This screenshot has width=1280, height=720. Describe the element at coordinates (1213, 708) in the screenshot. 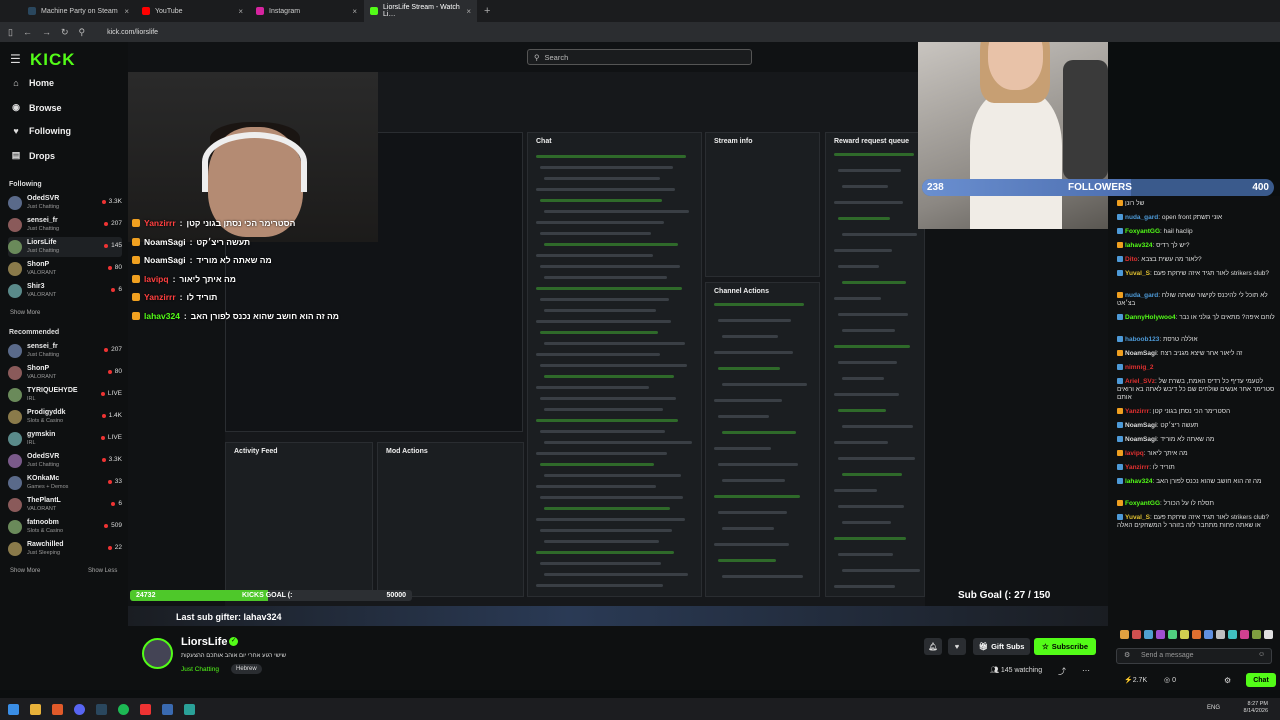

I see `tray-lang: ENG` at that location.